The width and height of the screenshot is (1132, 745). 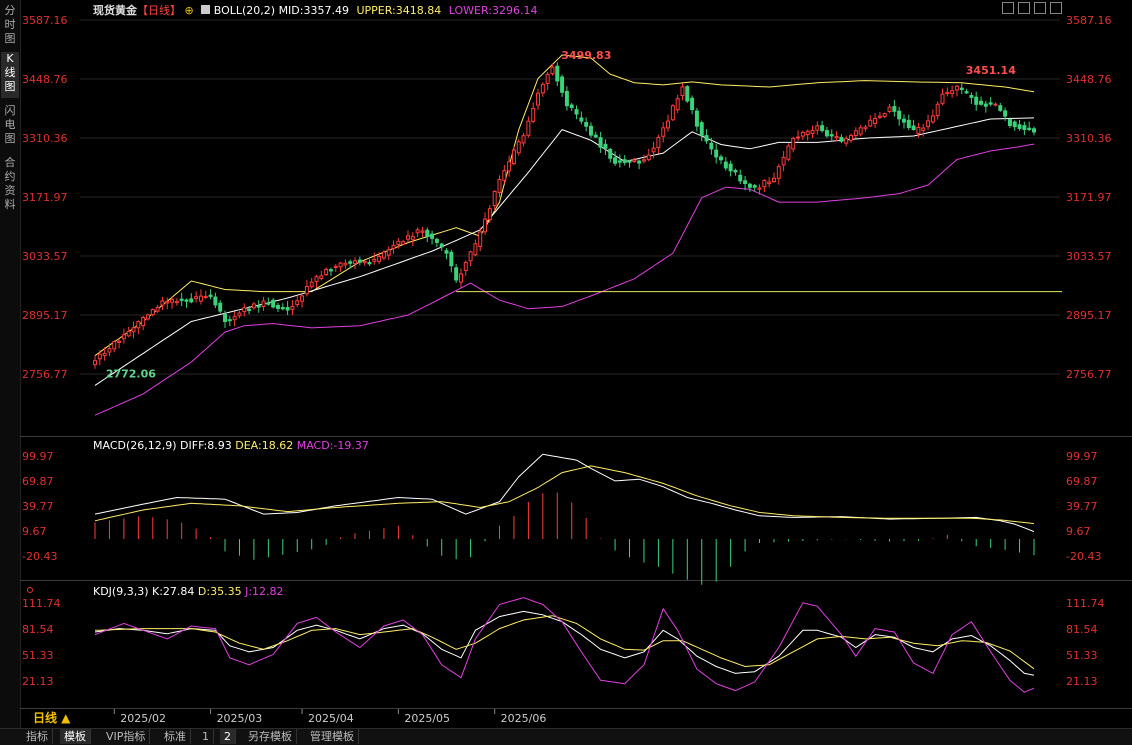 What do you see at coordinates (1082, 655) in the screenshot?
I see `kdj-tick-right: 51.33` at bounding box center [1082, 655].